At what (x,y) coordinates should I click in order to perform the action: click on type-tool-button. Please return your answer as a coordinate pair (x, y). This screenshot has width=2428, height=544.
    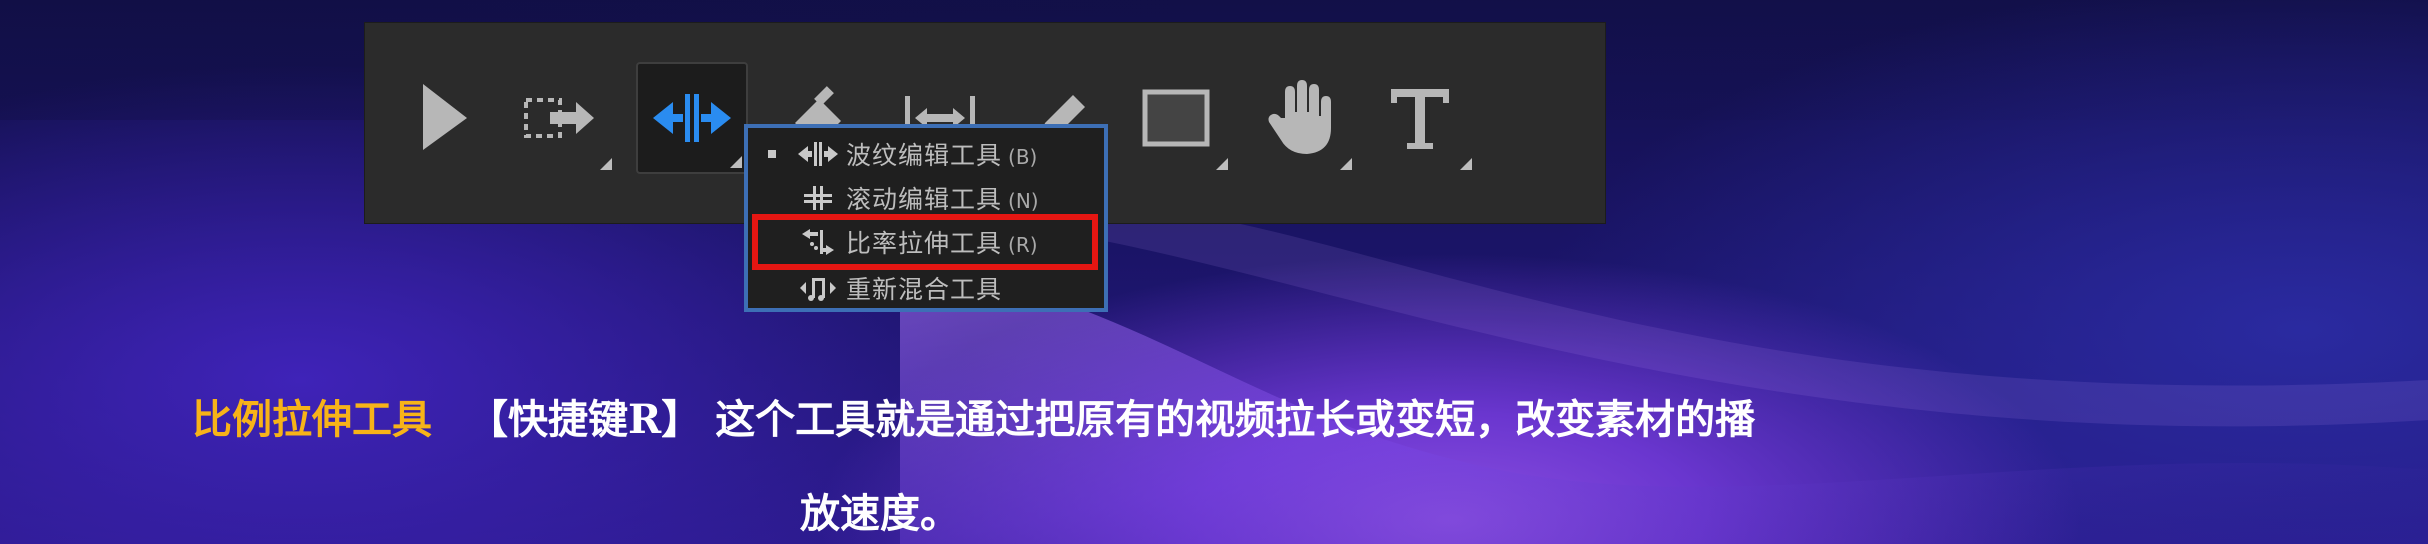
    Looking at the image, I should click on (1420, 118).